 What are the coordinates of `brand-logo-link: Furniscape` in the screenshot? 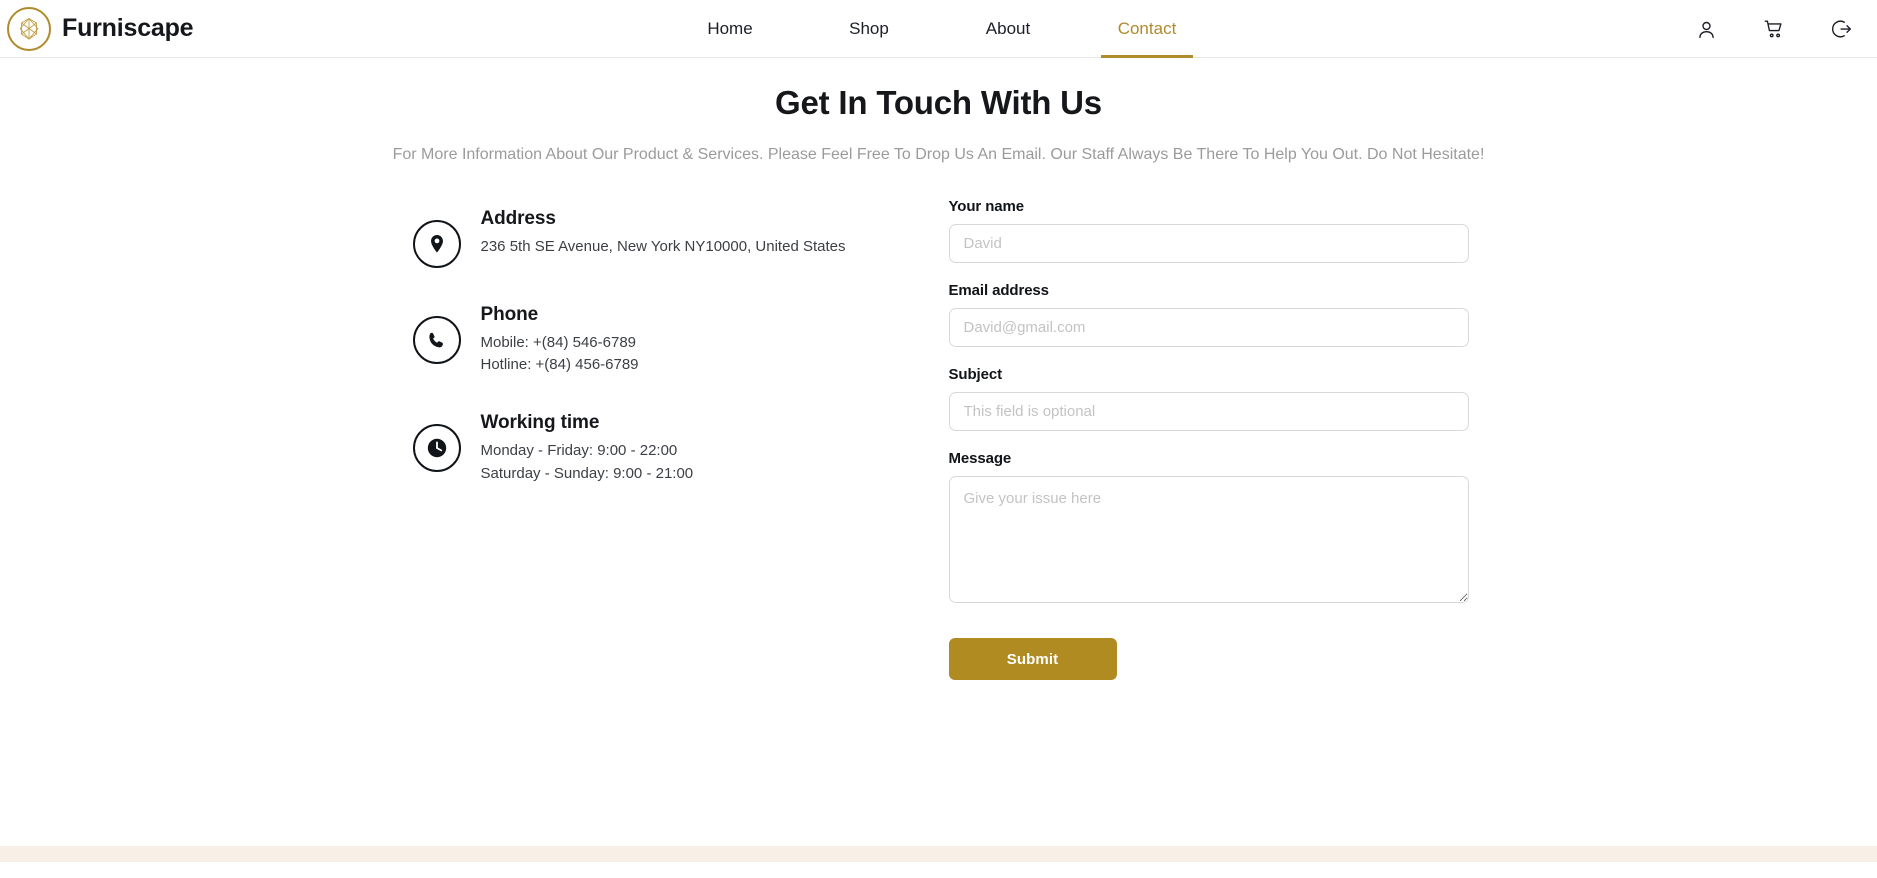 It's located at (97, 28).